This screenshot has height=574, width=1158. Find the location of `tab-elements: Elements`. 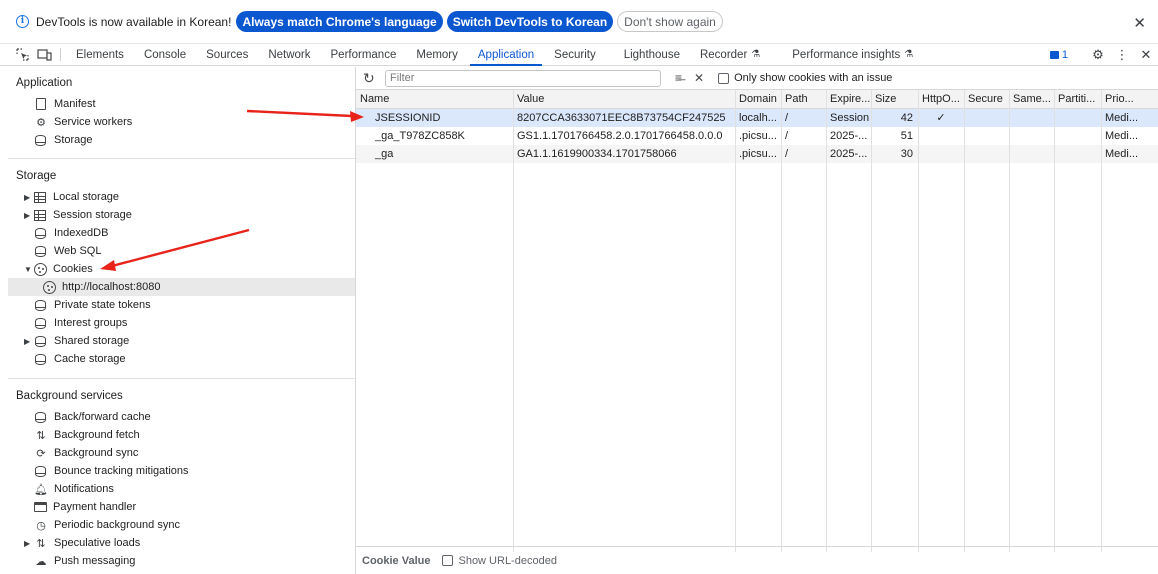

tab-elements: Elements is located at coordinates (100, 54).